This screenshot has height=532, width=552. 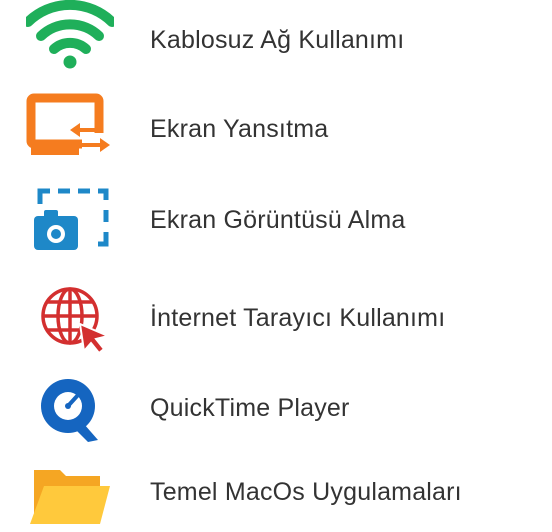 I want to click on list-item-label: QuickTime Player, so click(x=250, y=408).